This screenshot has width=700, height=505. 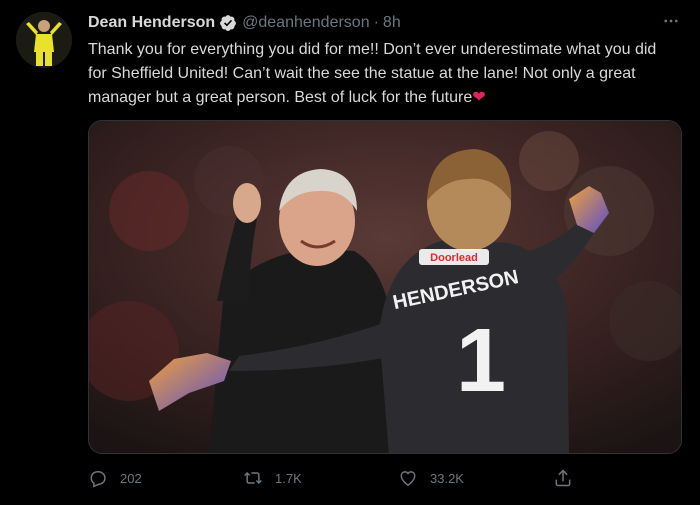 I want to click on like-count: 33.2K, so click(x=447, y=478).